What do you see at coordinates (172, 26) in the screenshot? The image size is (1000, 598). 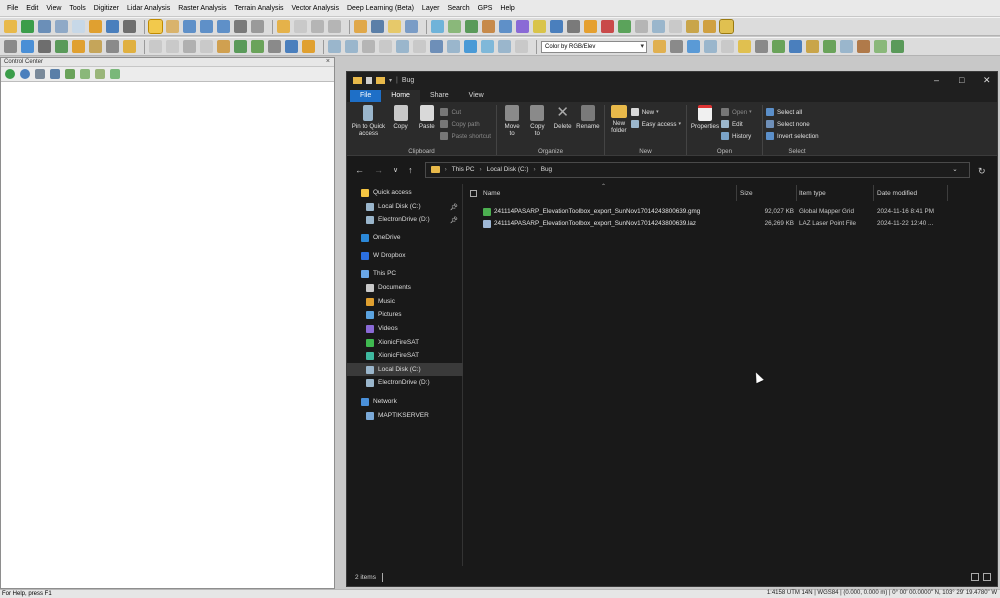 I see `pan-tool-icon` at bounding box center [172, 26].